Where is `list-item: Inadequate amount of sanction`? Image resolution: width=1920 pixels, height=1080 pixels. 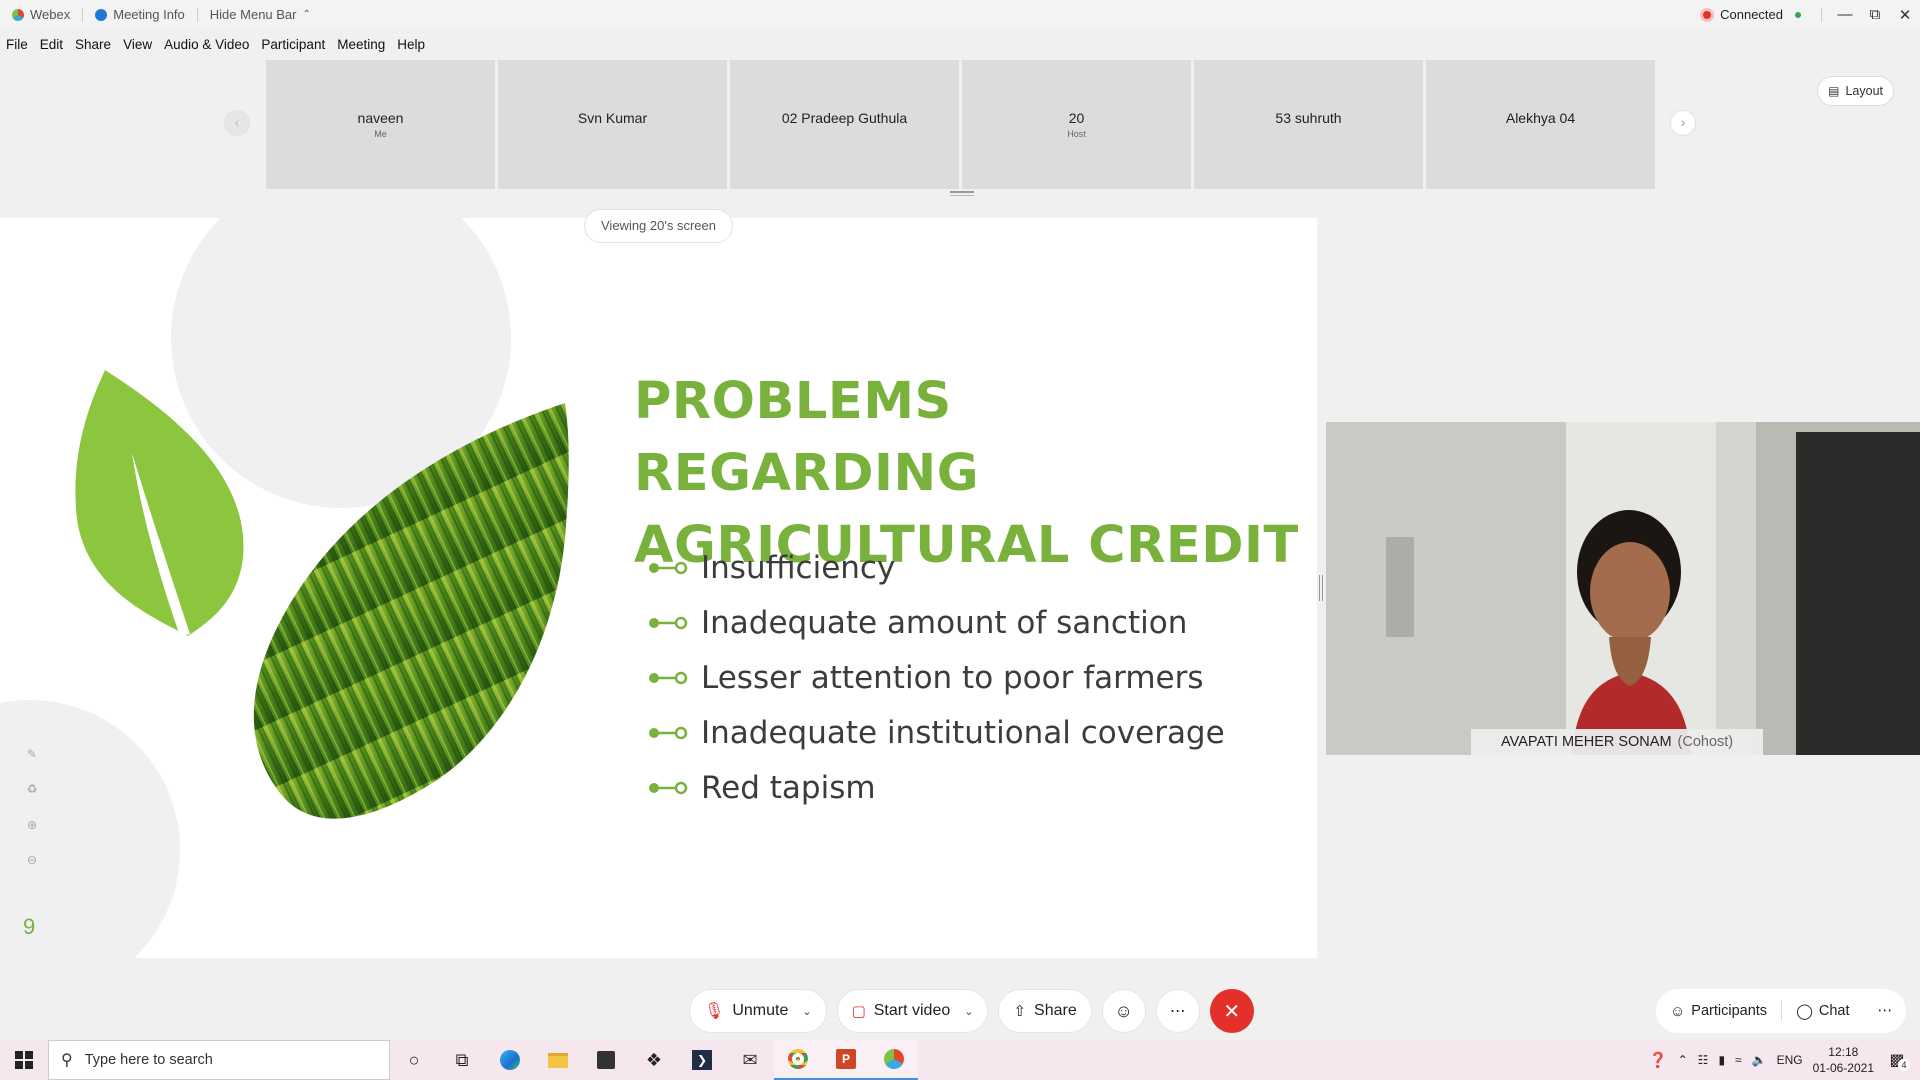 list-item: Inadequate amount of sanction is located at coordinates (936, 622).